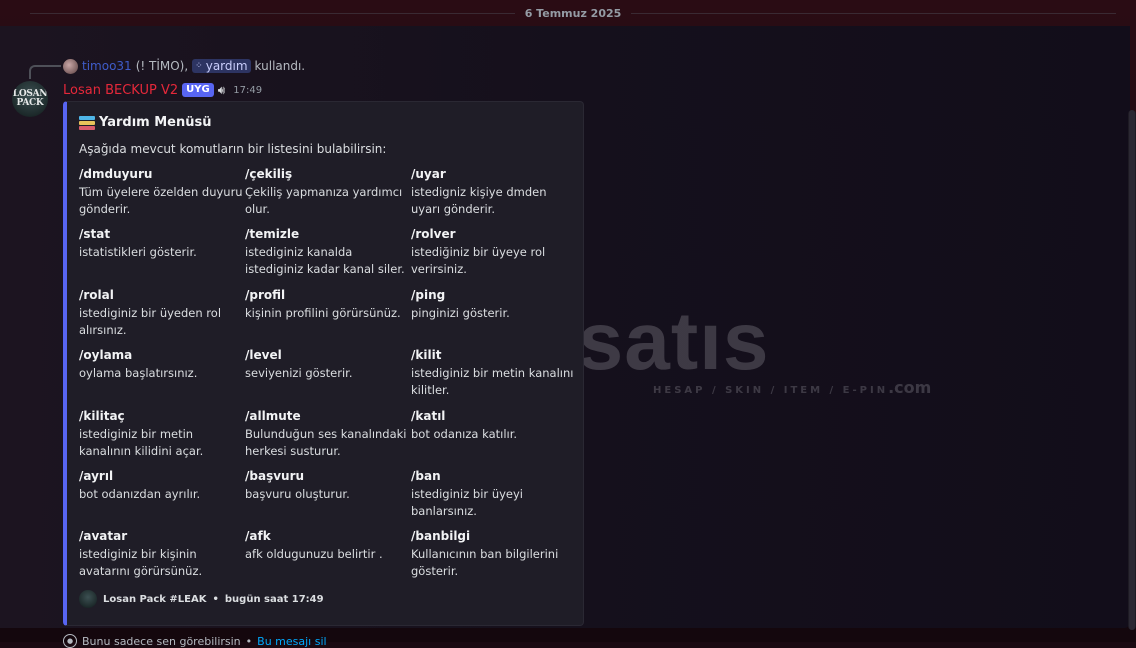 Image resolution: width=1136 pixels, height=648 pixels. What do you see at coordinates (95, 234) in the screenshot?
I see `field-name: /stat` at bounding box center [95, 234].